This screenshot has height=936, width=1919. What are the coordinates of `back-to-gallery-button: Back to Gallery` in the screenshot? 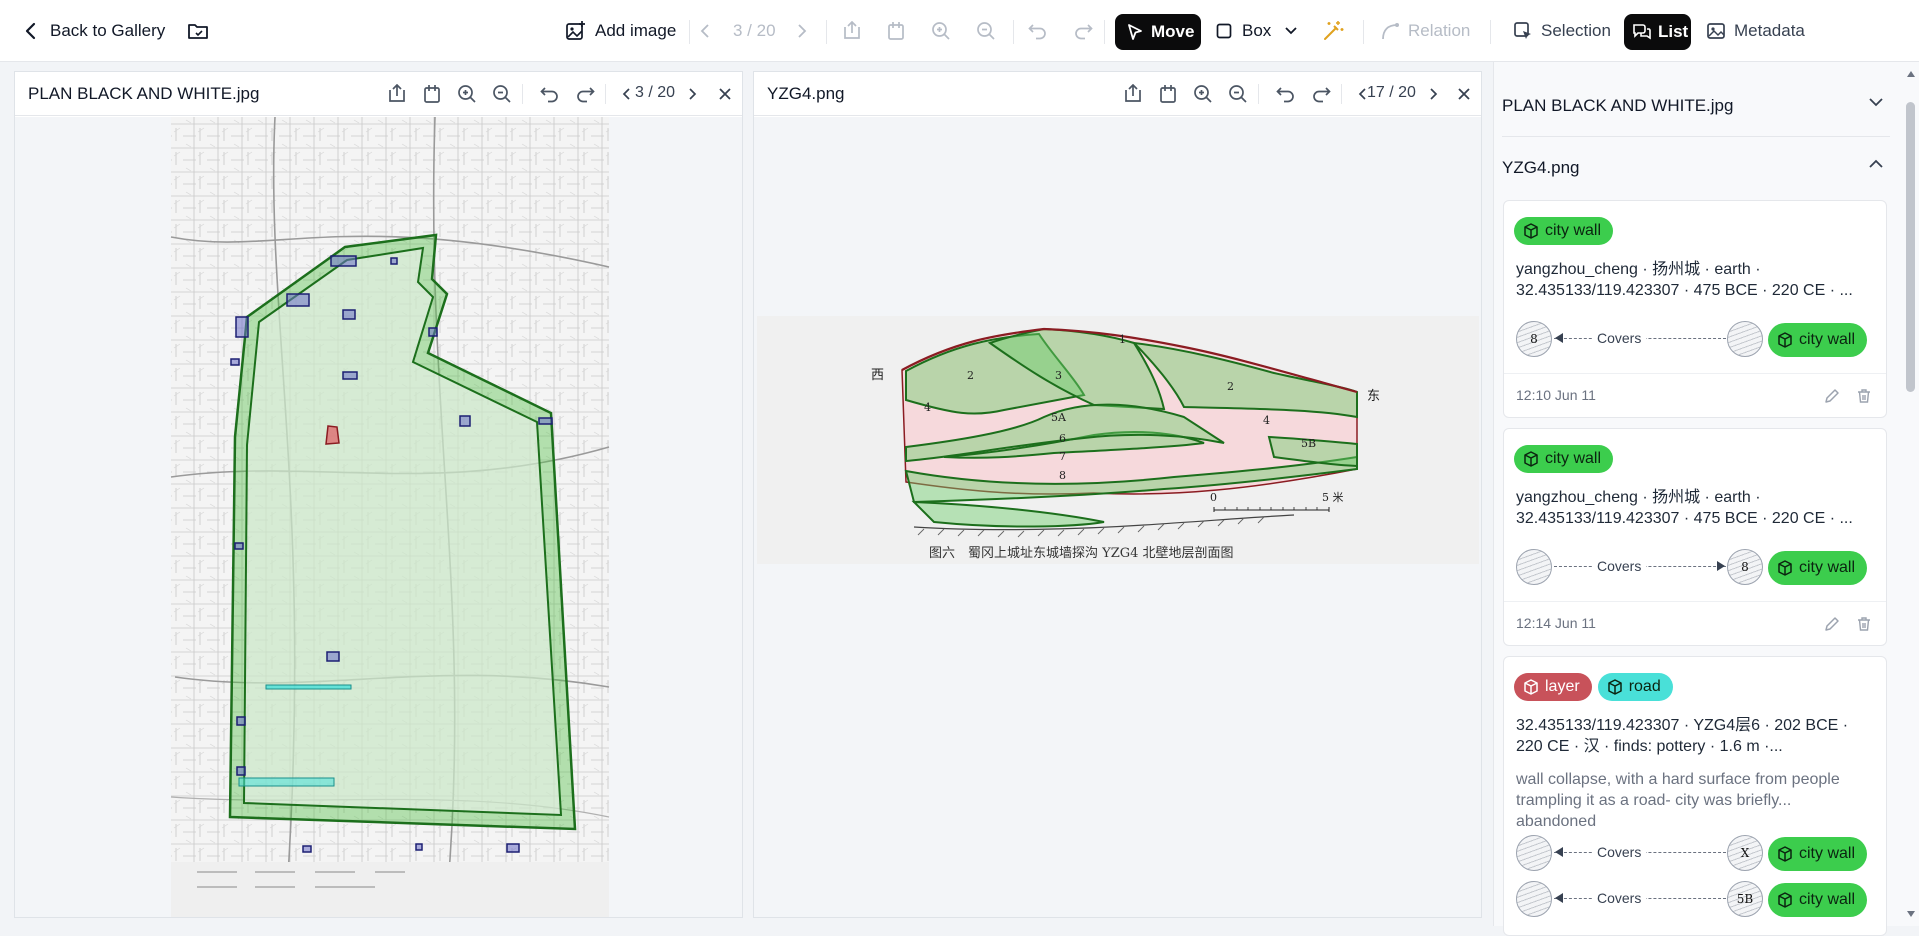 It's located at (94, 31).